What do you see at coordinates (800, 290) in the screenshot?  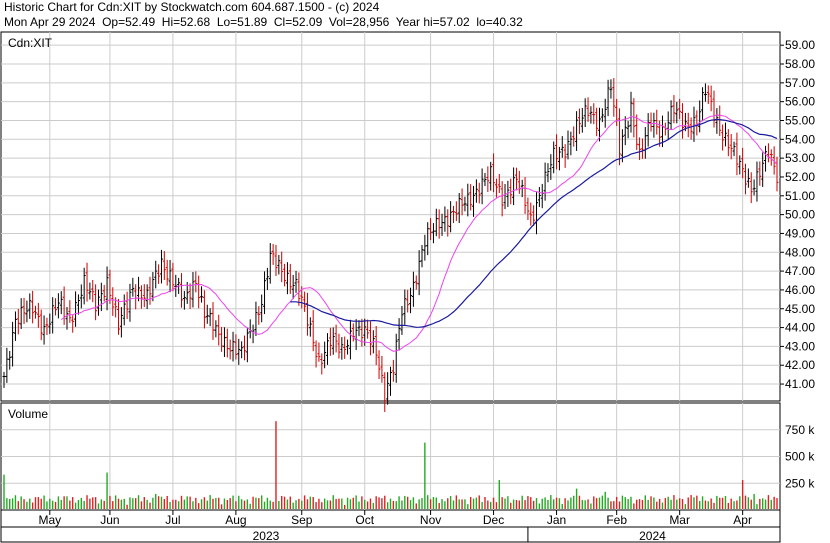 I see `price-tick-label: 46.00` at bounding box center [800, 290].